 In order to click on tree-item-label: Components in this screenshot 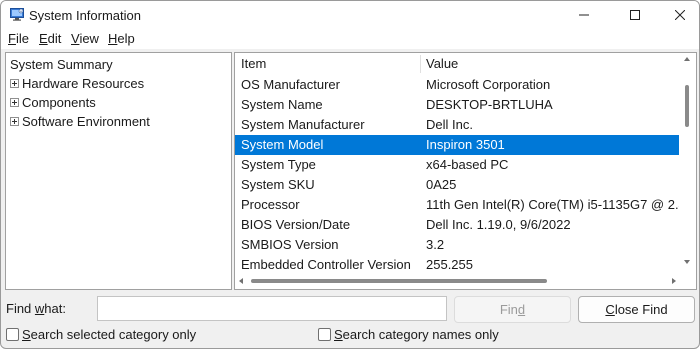, I will do `click(59, 102)`.